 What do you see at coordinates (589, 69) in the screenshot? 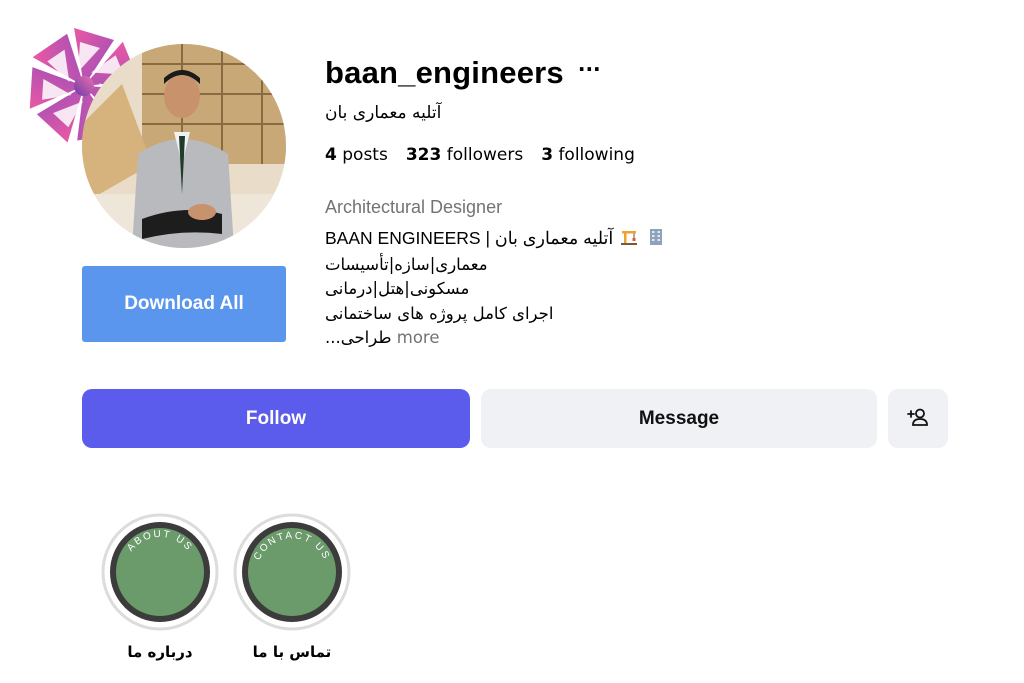
I see `options-icon: ···` at bounding box center [589, 69].